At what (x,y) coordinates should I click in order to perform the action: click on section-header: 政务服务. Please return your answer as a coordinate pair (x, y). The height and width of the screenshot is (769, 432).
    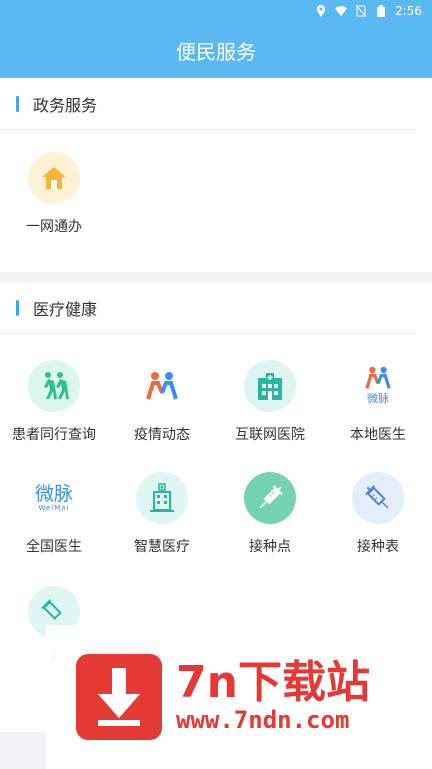
    Looking at the image, I should click on (208, 104).